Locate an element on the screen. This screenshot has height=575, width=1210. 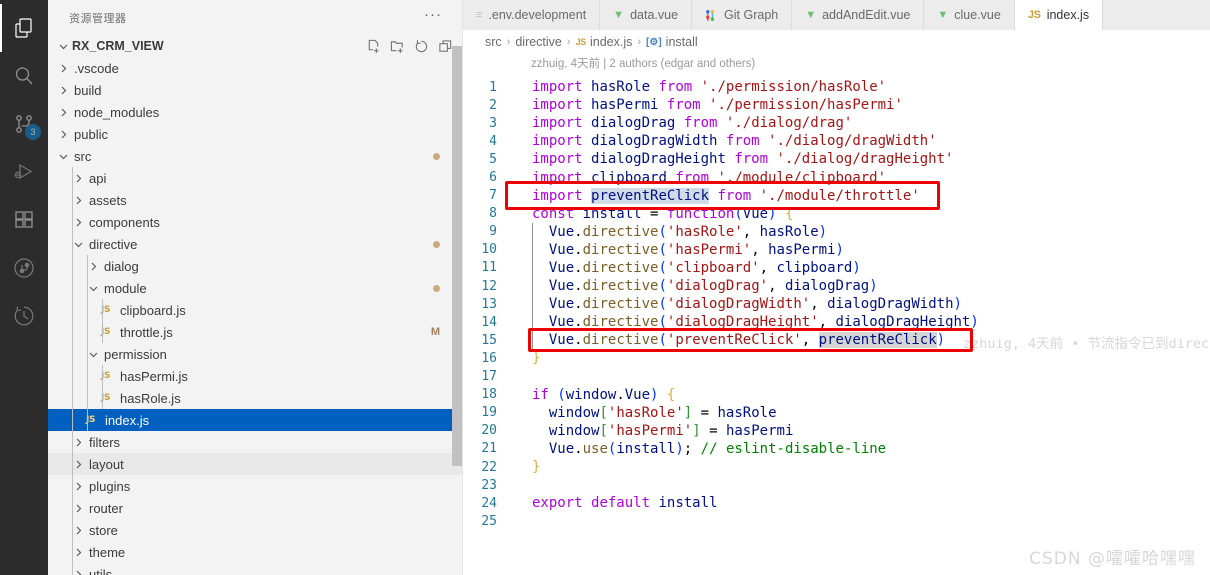
line-number: 21 is located at coordinates (489, 449).